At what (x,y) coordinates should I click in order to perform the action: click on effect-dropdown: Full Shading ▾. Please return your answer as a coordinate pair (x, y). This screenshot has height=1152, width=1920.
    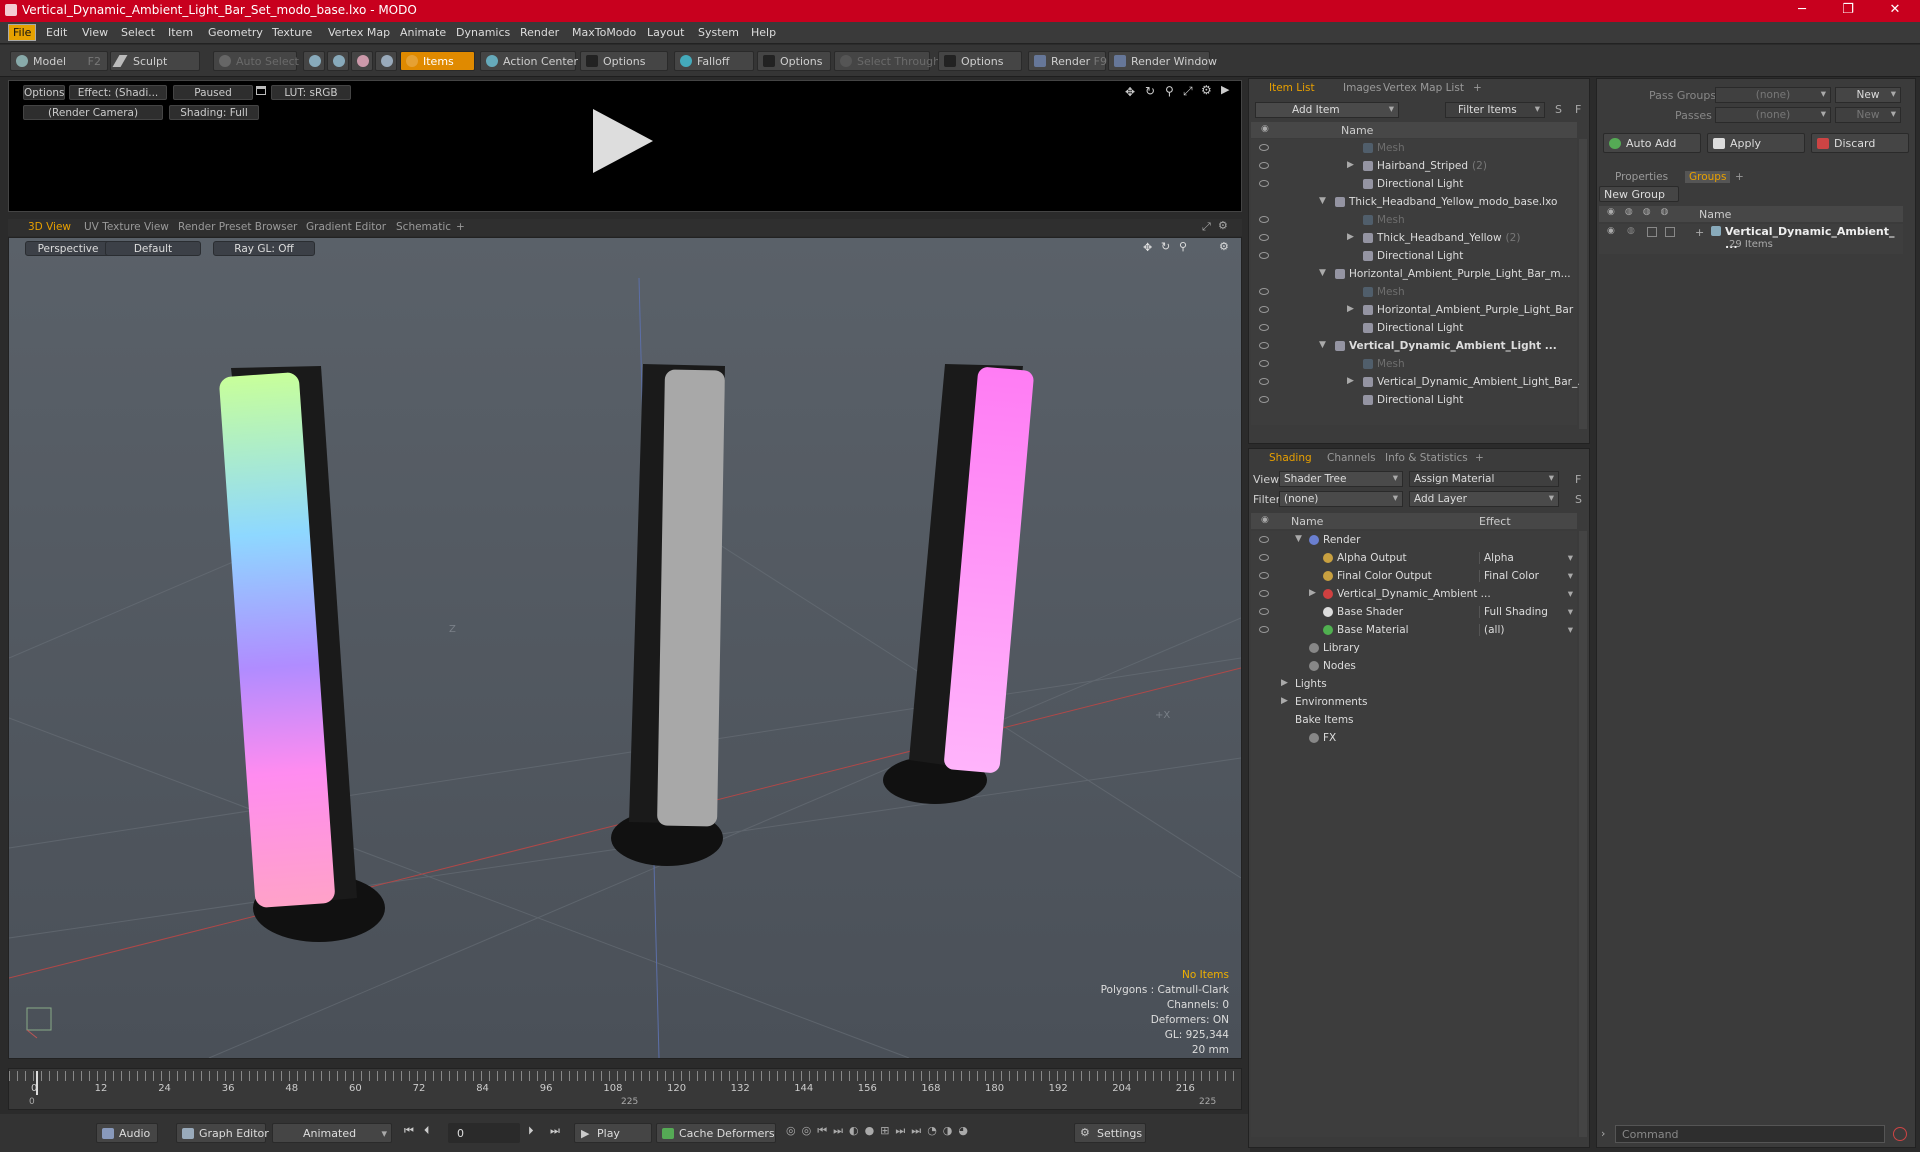
    Looking at the image, I should click on (1527, 612).